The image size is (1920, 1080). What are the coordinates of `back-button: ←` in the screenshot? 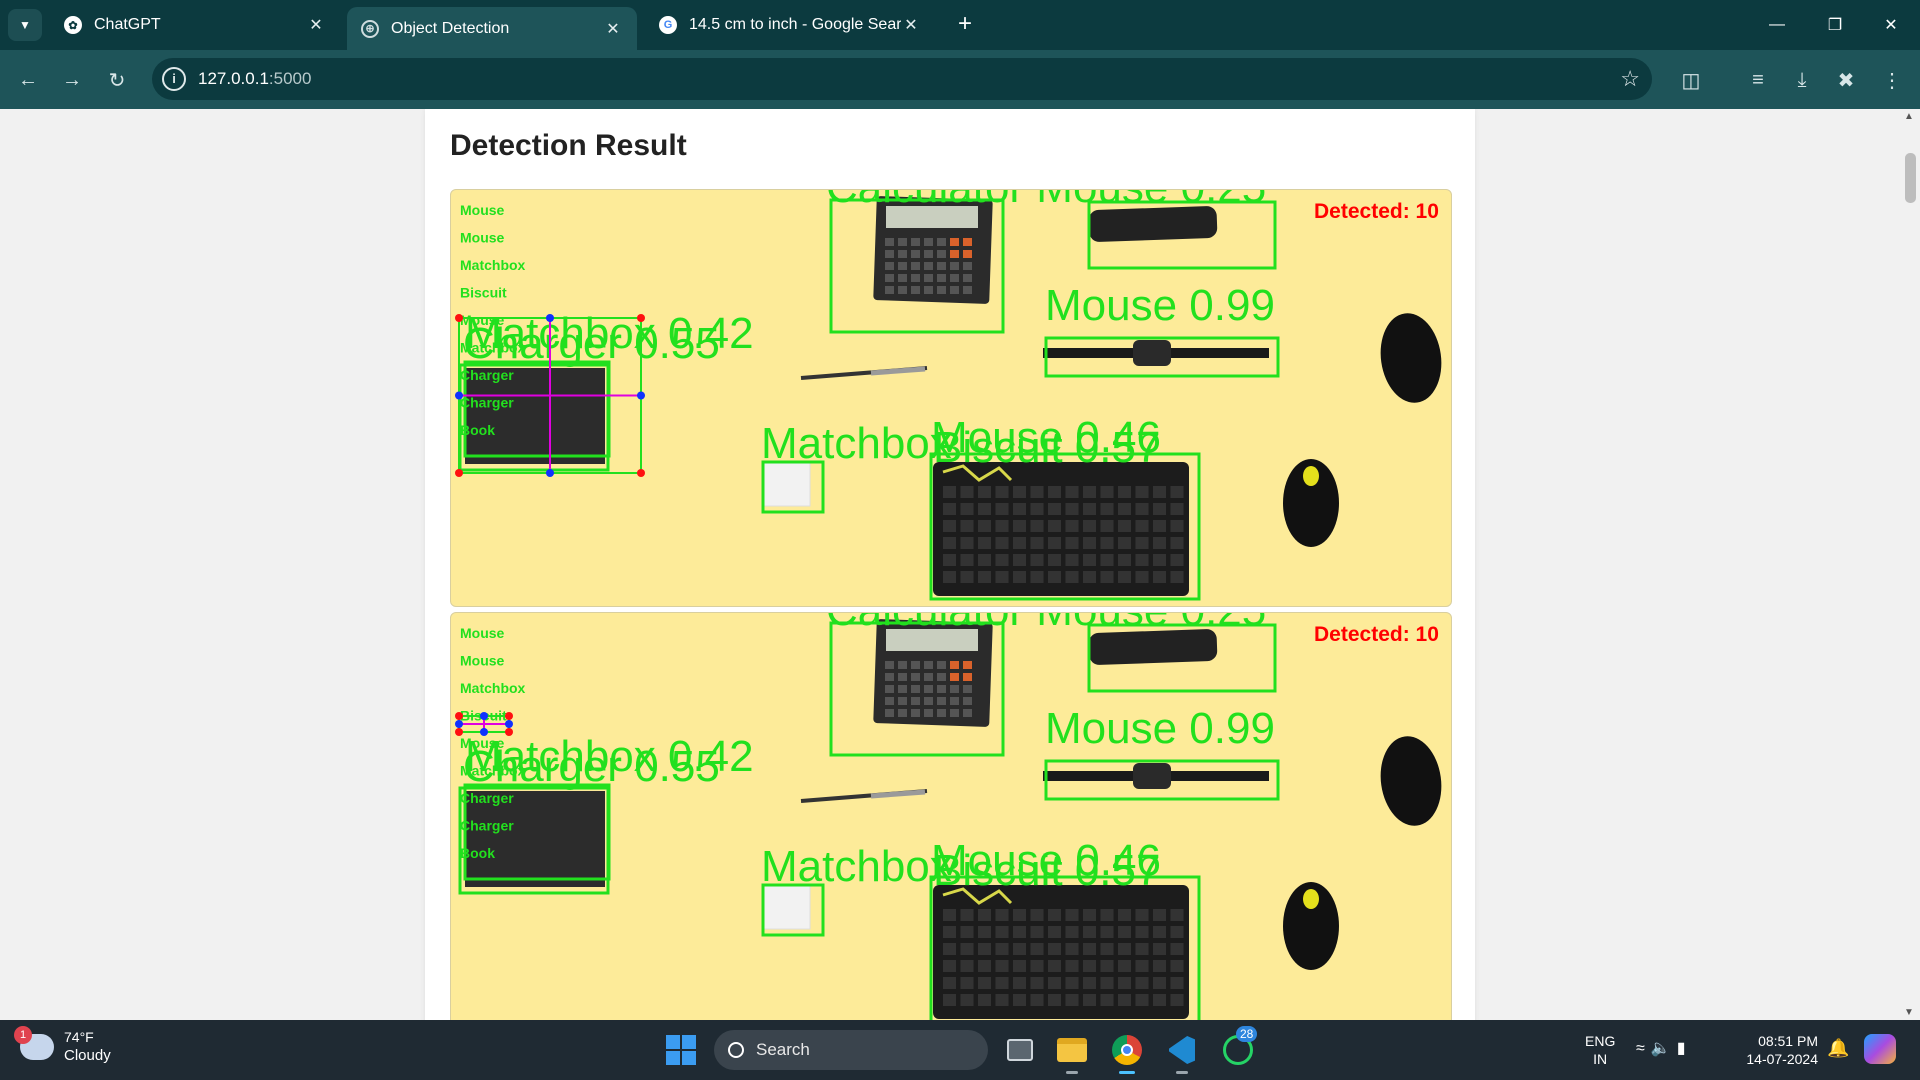 It's located at (28, 80).